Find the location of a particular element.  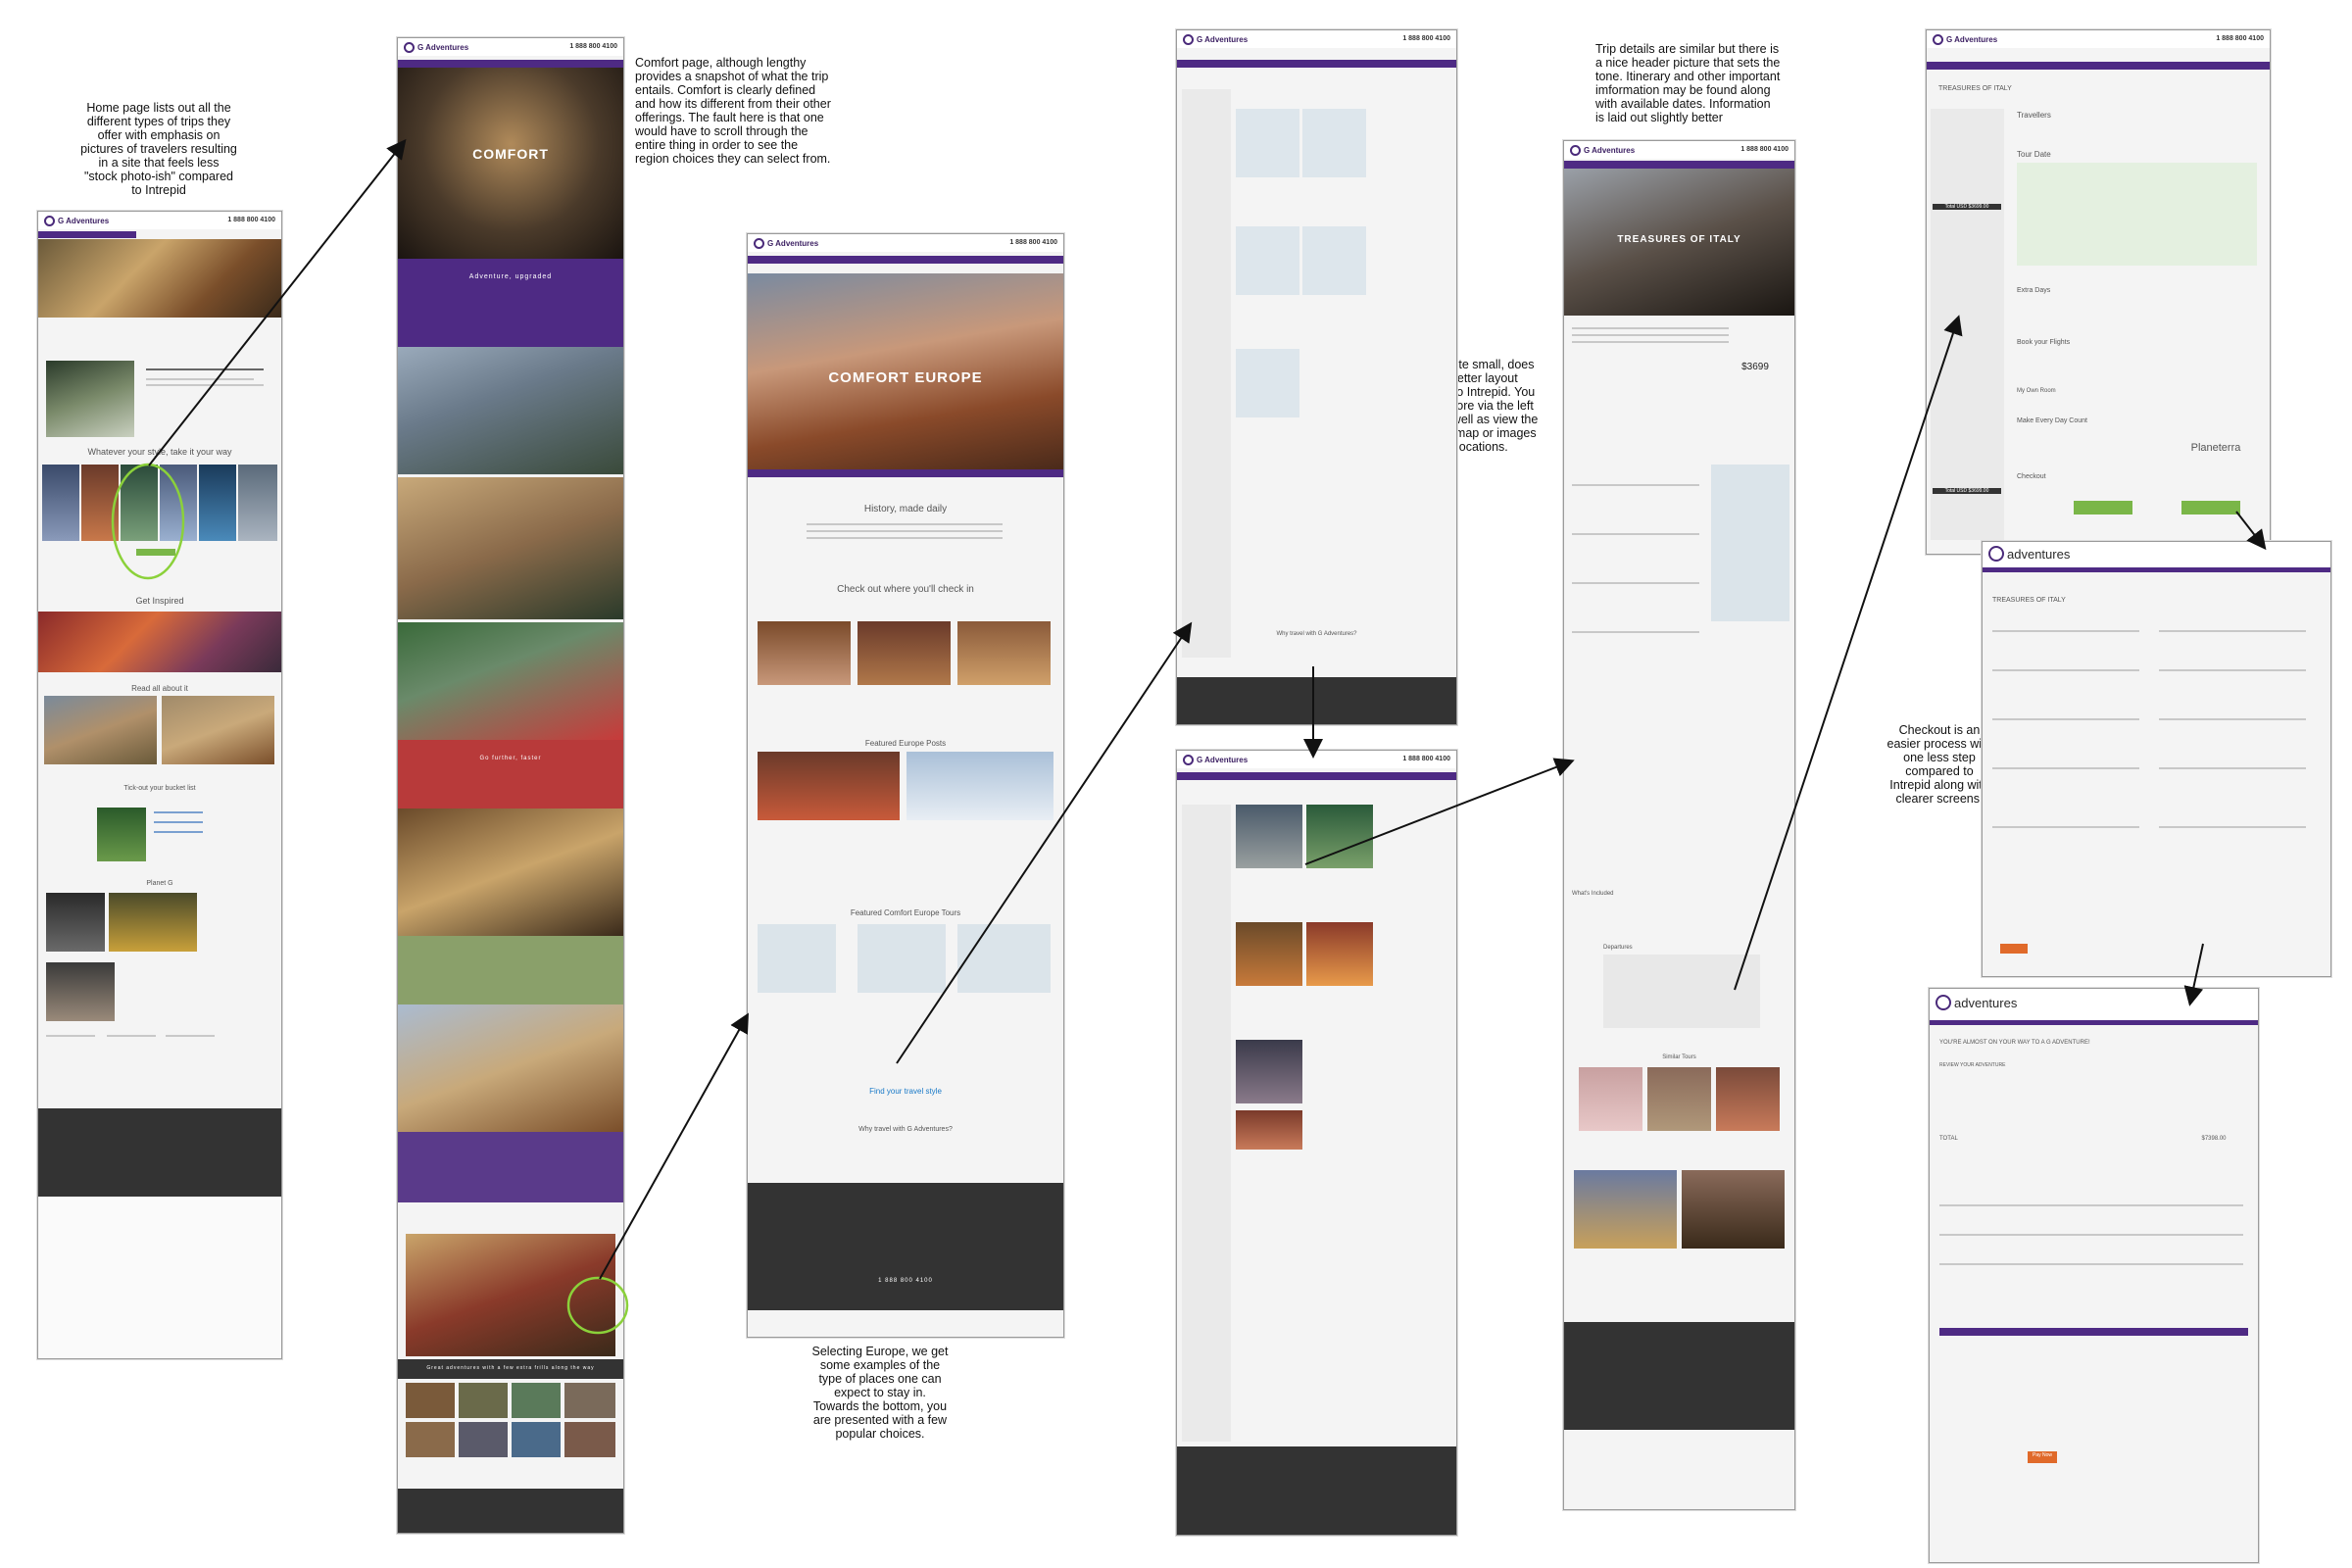

arrow-list-to-details is located at coordinates (1439, 811).